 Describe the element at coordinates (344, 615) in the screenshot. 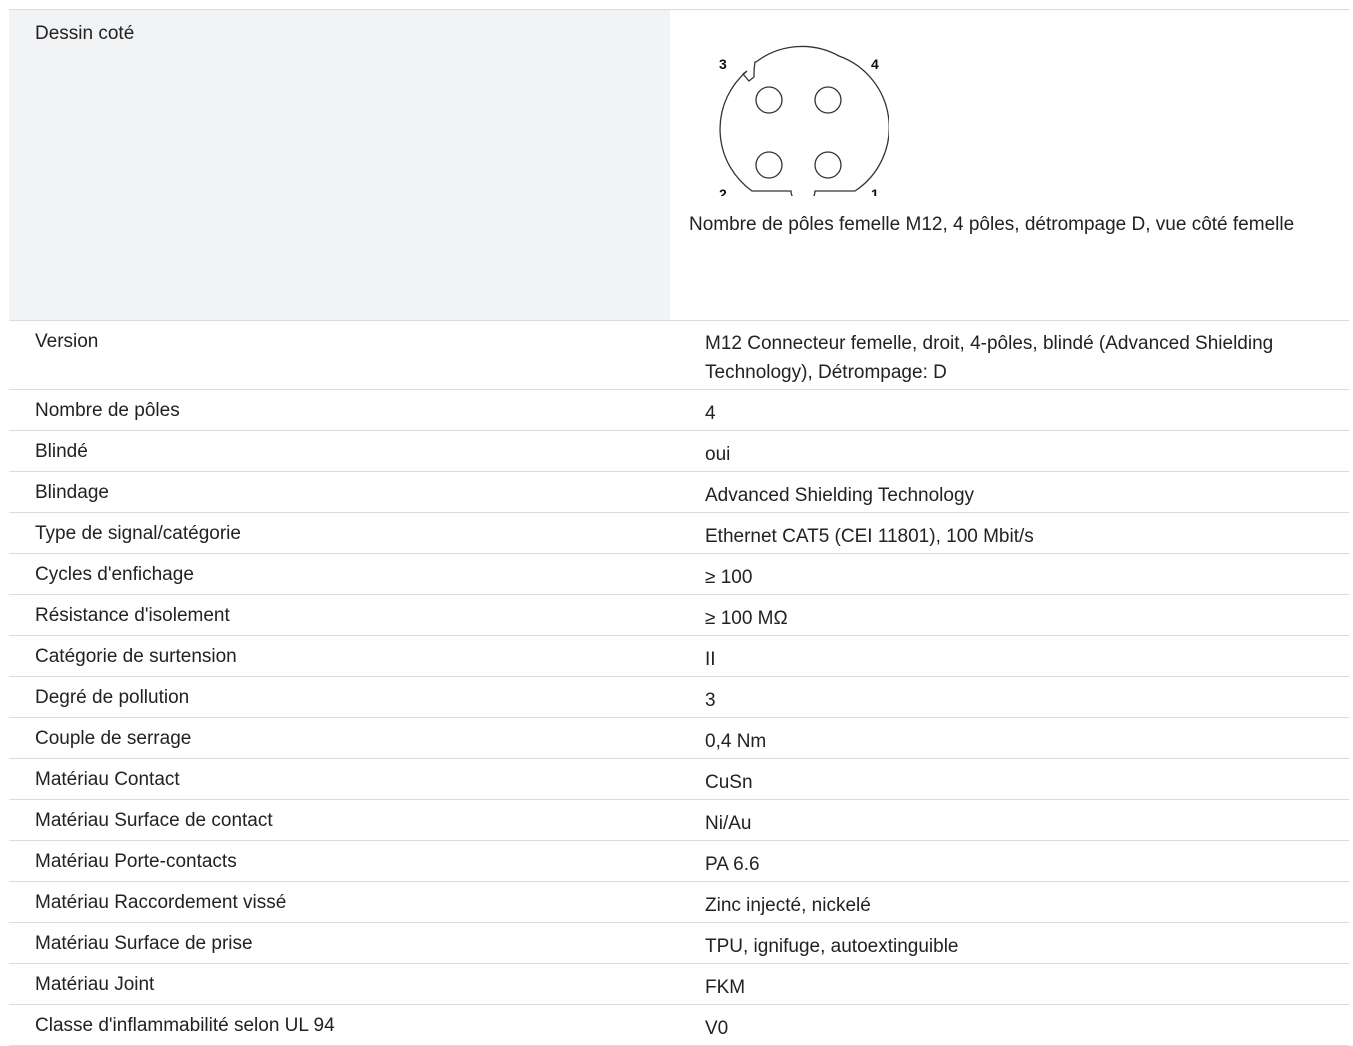

I see `row-label: Résistance d'isolement` at that location.